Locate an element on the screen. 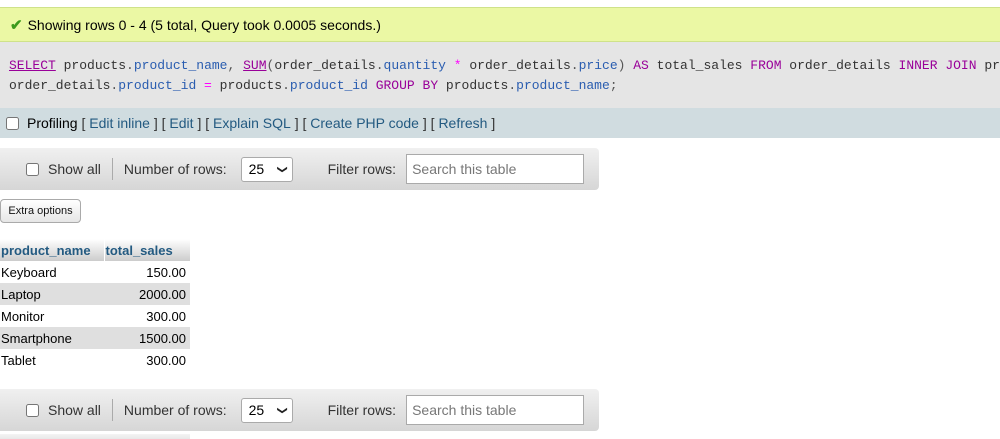 The height and width of the screenshot is (439, 1000). table-row: Smartphone 1500.00 is located at coordinates (95, 338).